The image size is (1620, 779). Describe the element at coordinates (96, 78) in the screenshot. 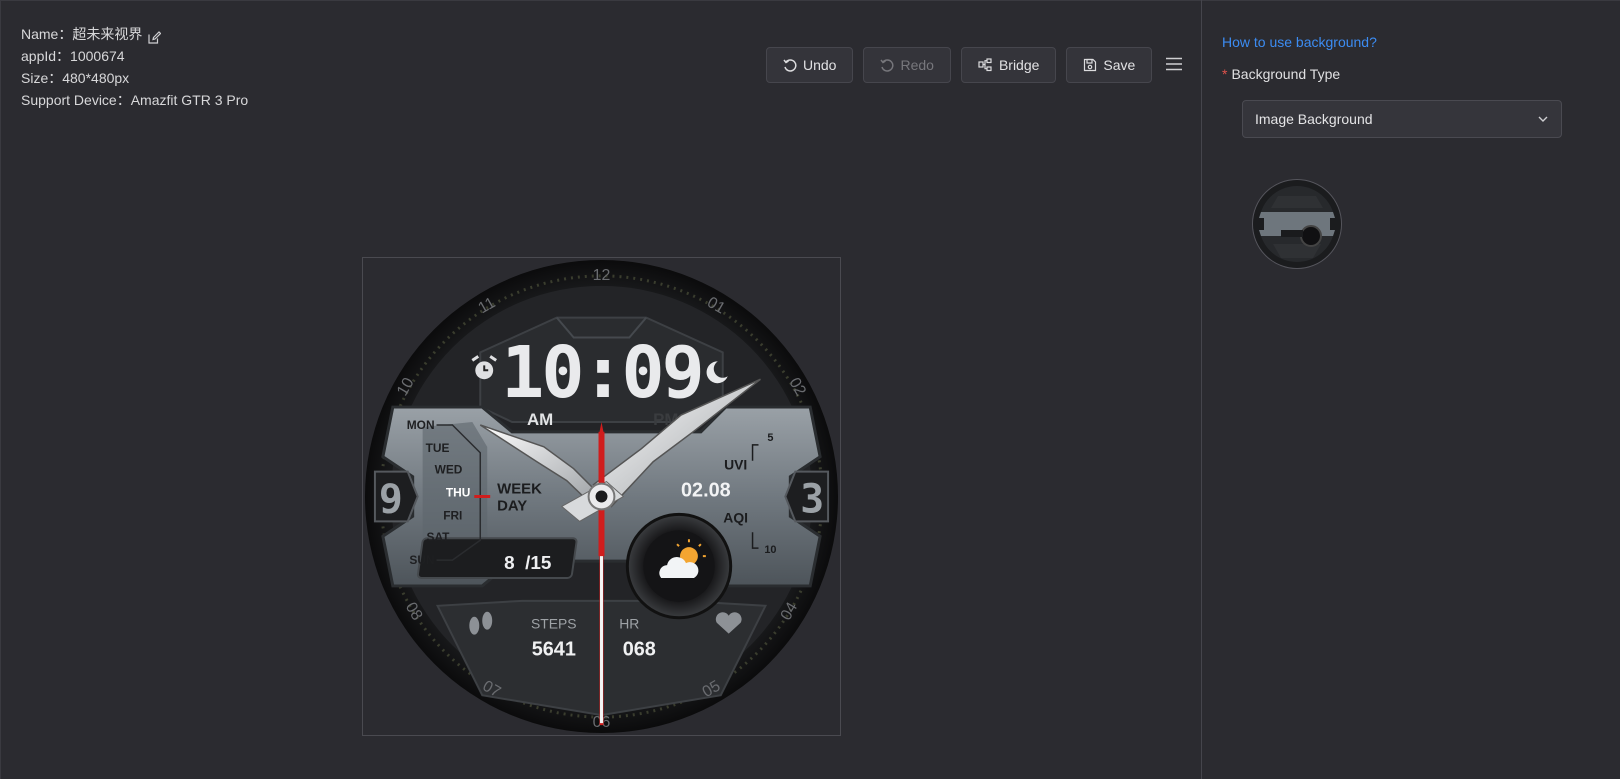

I see `size-value: 480*480px` at that location.